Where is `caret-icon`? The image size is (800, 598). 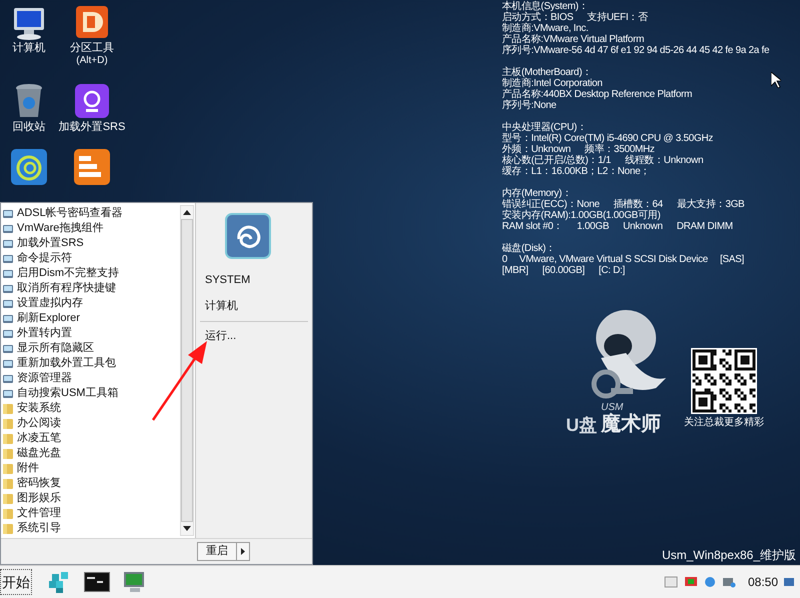
caret-icon is located at coordinates (243, 551).